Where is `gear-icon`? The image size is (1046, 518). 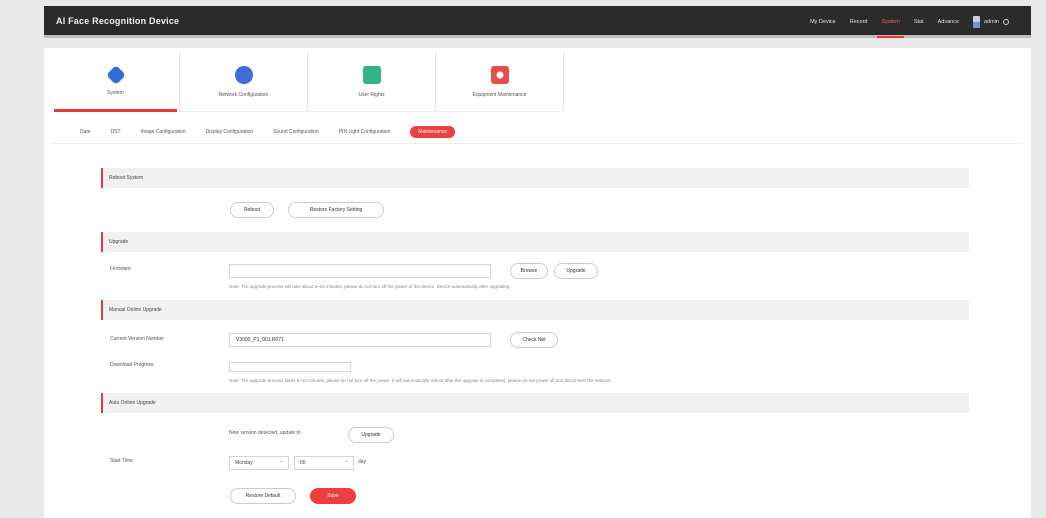
gear-icon is located at coordinates (115, 75).